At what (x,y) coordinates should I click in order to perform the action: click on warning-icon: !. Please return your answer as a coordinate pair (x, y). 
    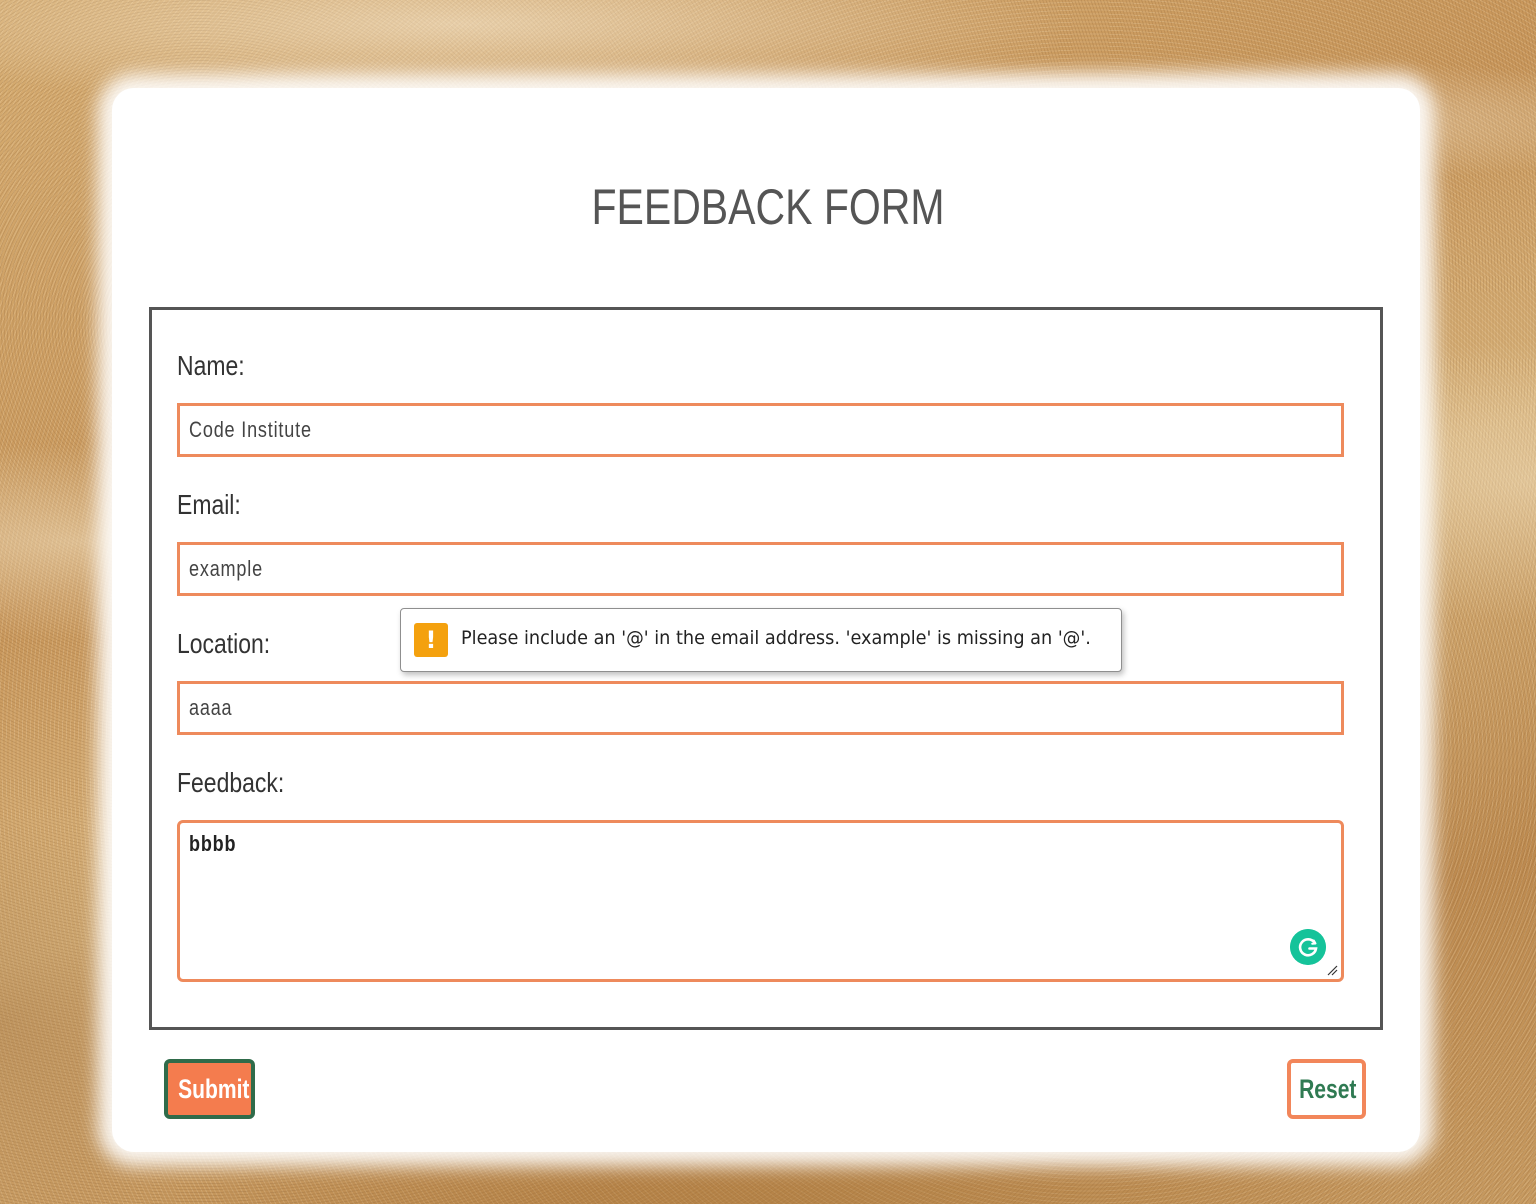
    Looking at the image, I should click on (431, 640).